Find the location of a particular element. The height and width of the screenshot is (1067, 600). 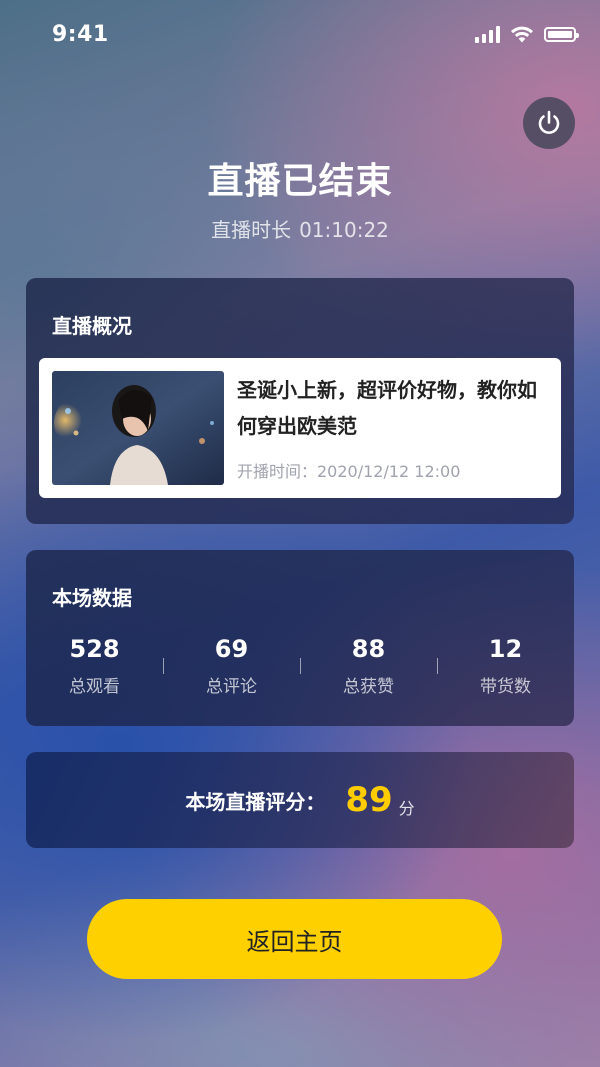

power-icon is located at coordinates (549, 122).